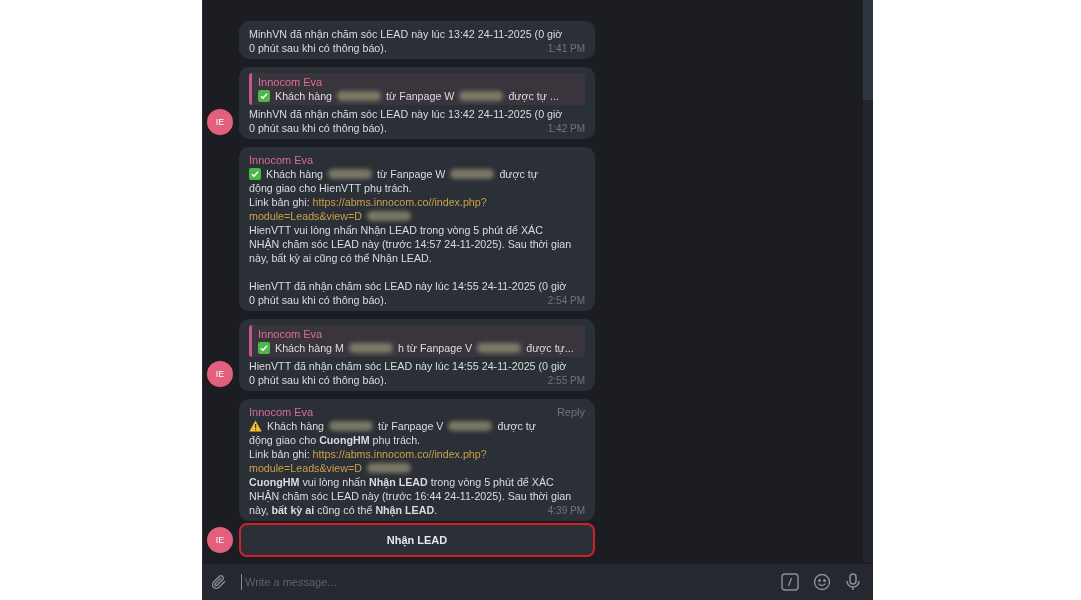  I want to click on message-text: Khách hàng M, so click(309, 348).